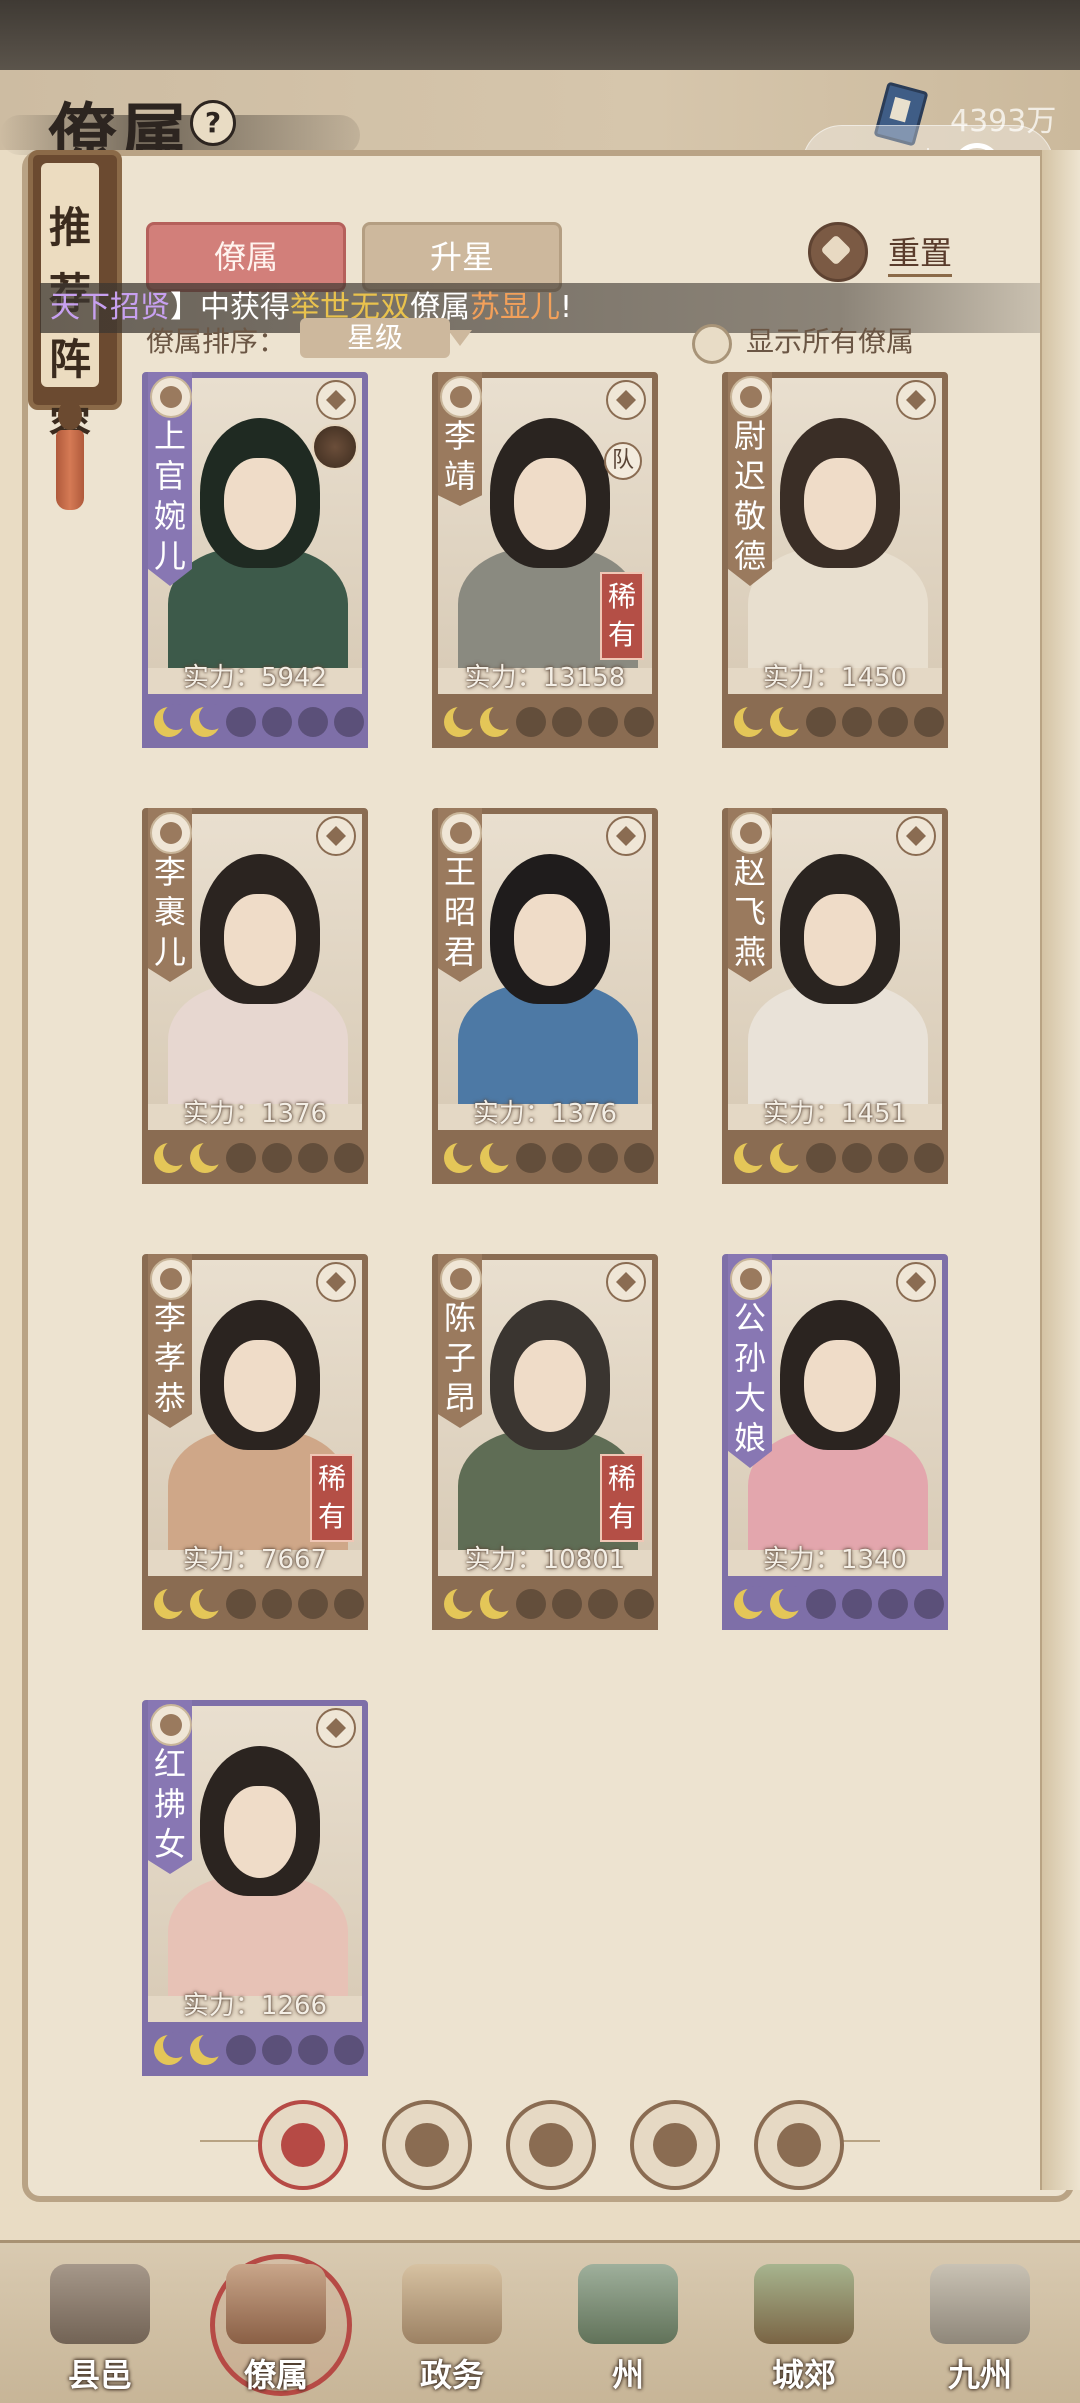  Describe the element at coordinates (276, 2304) in the screenshot. I see `retainers-cards-icon` at that location.